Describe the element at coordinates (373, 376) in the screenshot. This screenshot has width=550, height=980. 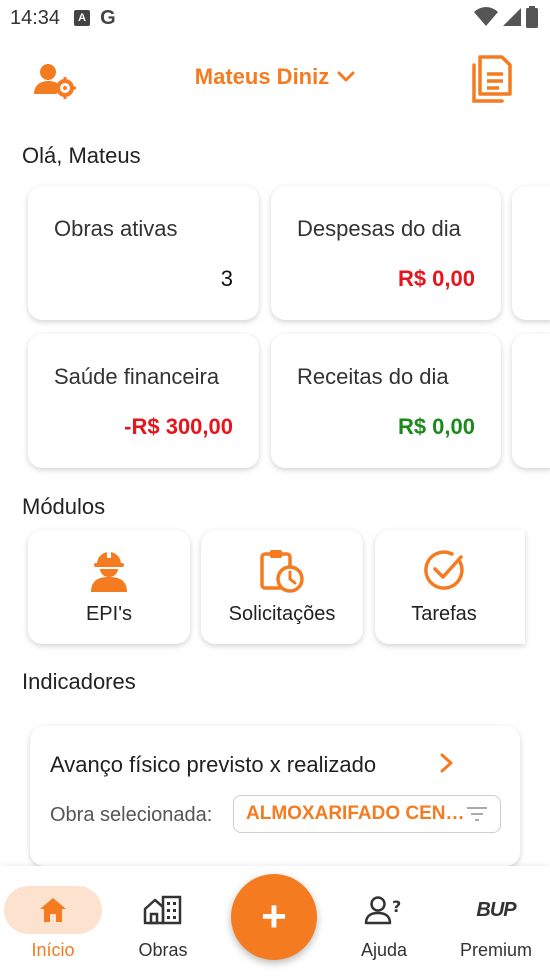
I see `stat-label: Receitas do dia` at that location.